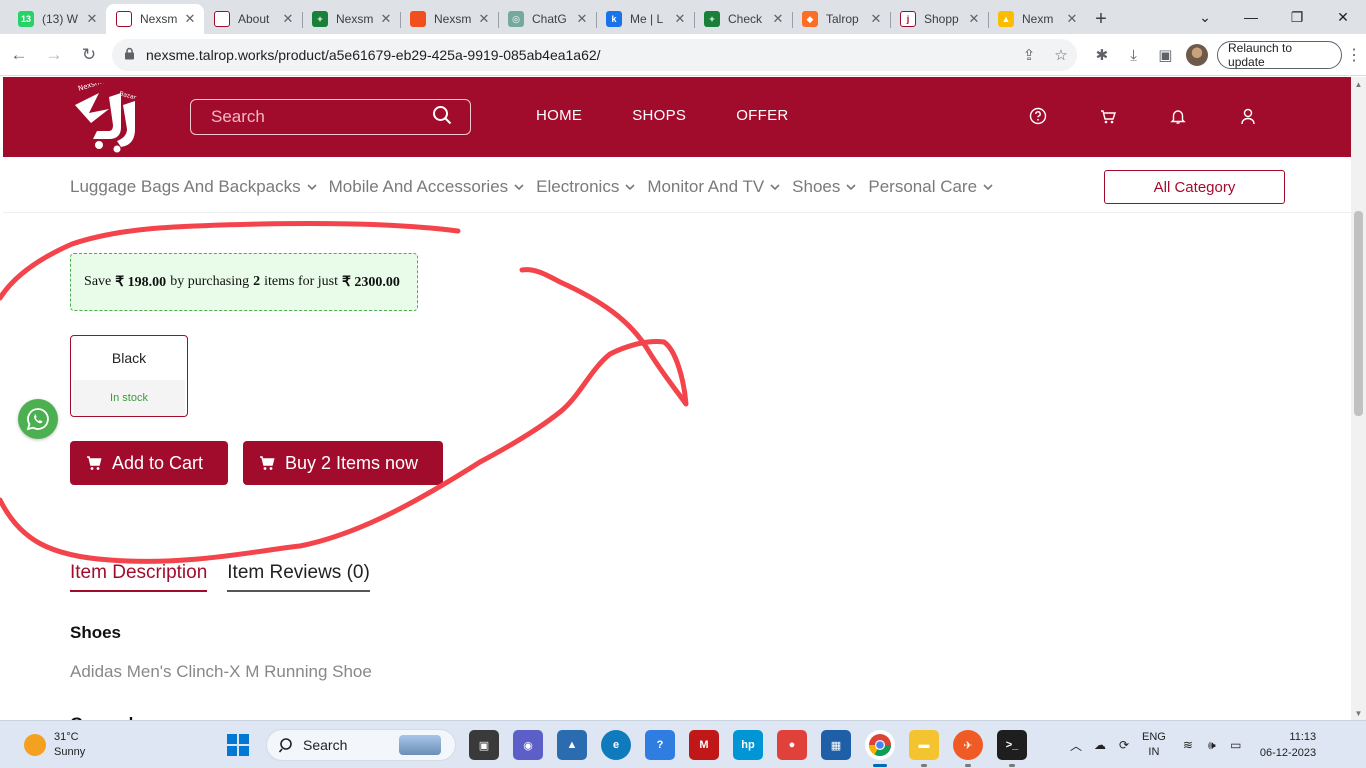 This screenshot has width=1366, height=768. Describe the element at coordinates (1076, 745) in the screenshot. I see `tray-overflow-icon: ︿` at that location.